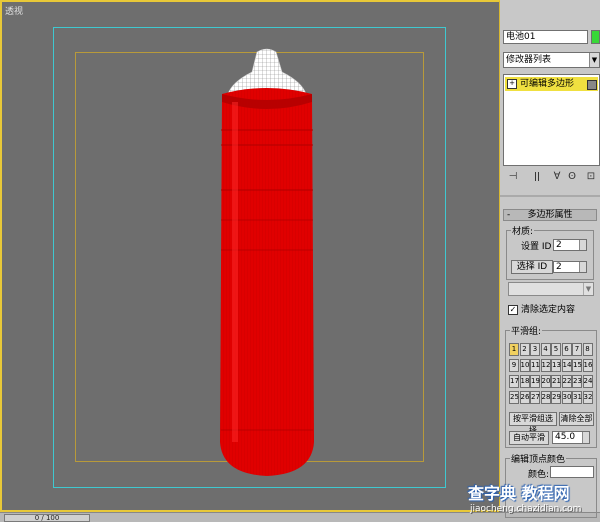 Image resolution: width=600 pixels, height=522 pixels. What do you see at coordinates (524, 365) in the screenshot?
I see `smoothing-group-button: 10` at bounding box center [524, 365].